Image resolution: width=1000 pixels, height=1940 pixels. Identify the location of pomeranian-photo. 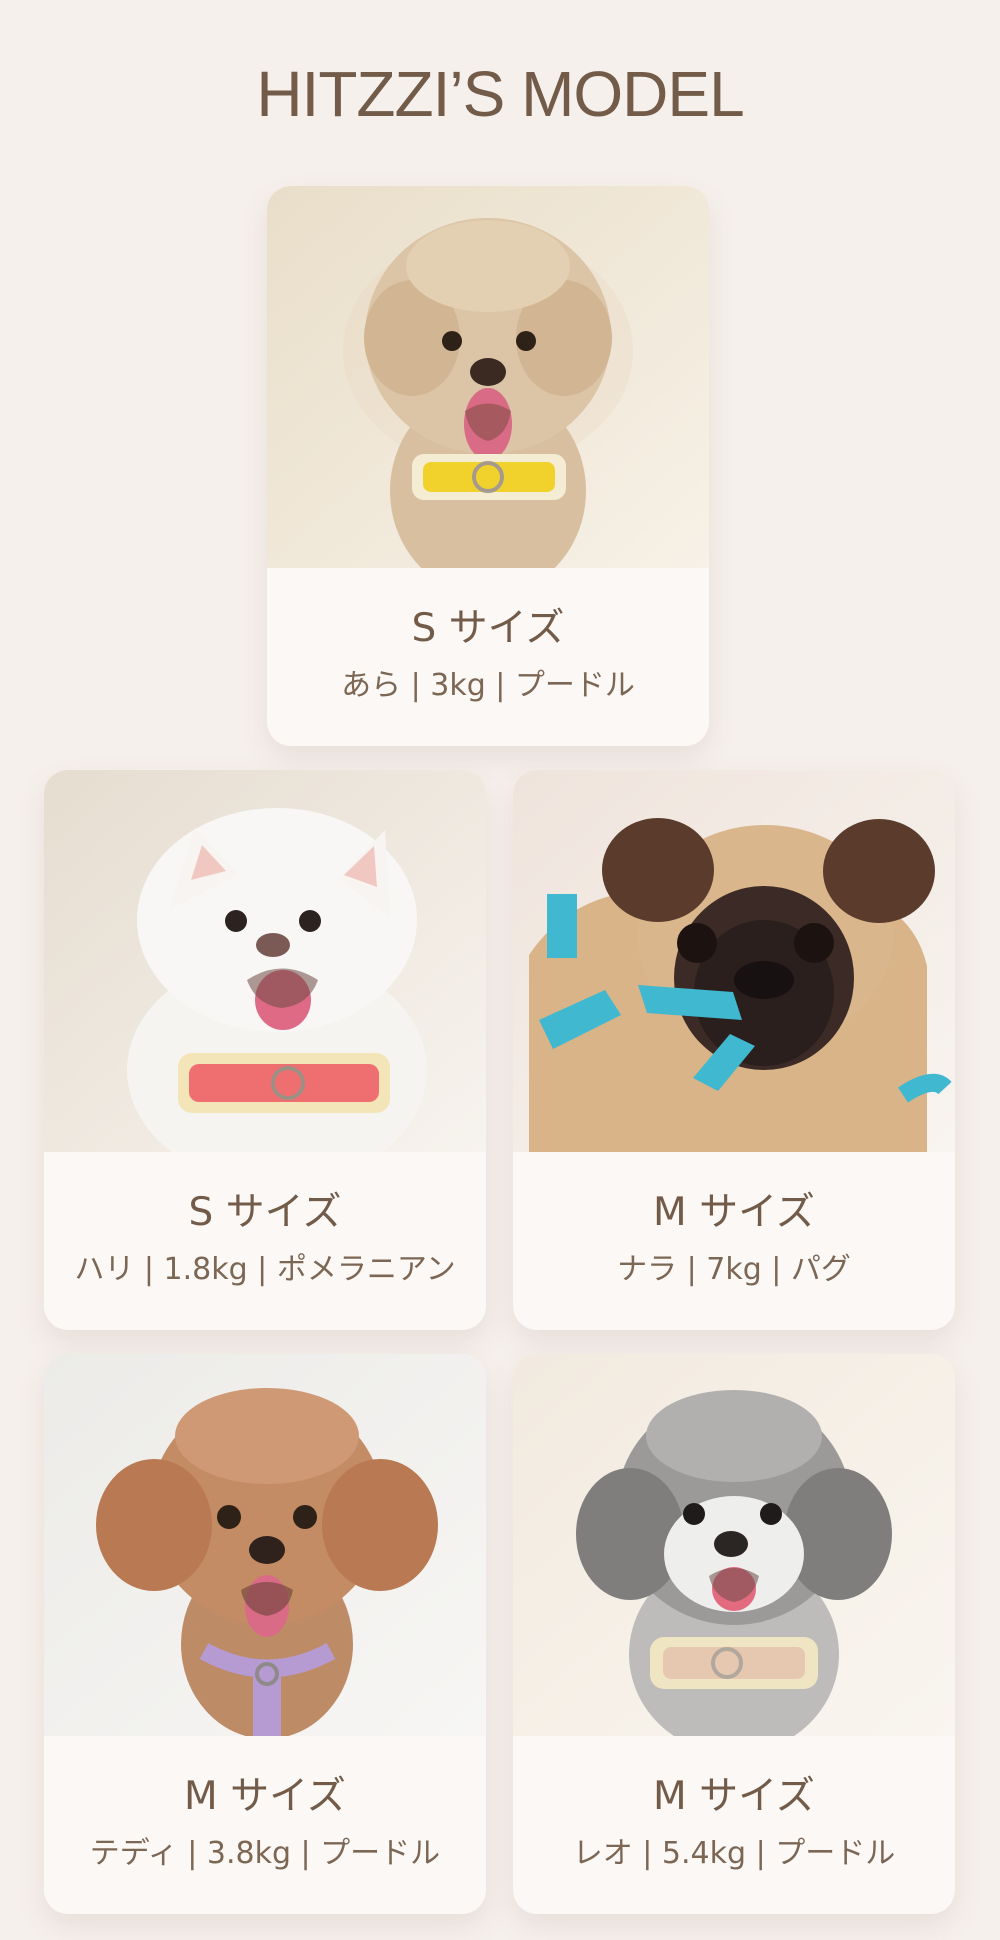
(265, 961).